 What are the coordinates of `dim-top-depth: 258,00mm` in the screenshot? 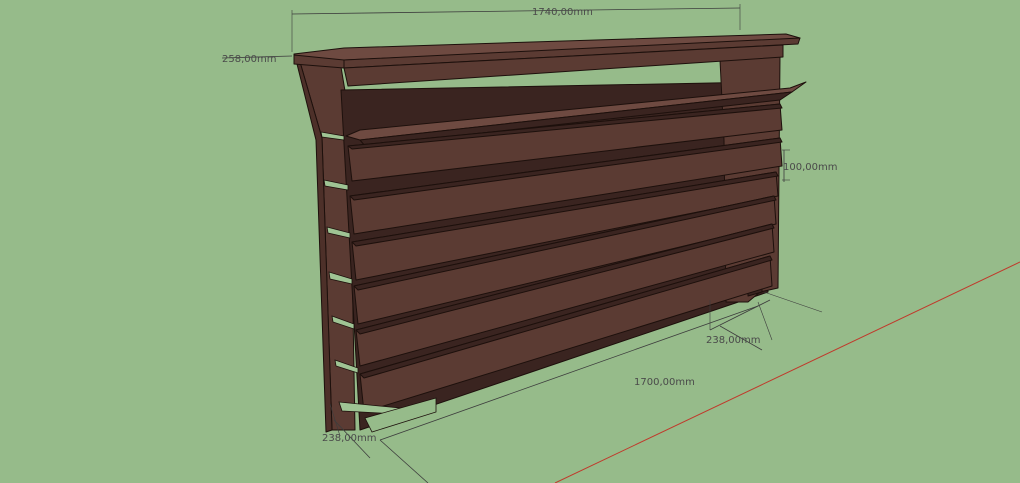 It's located at (257, 59).